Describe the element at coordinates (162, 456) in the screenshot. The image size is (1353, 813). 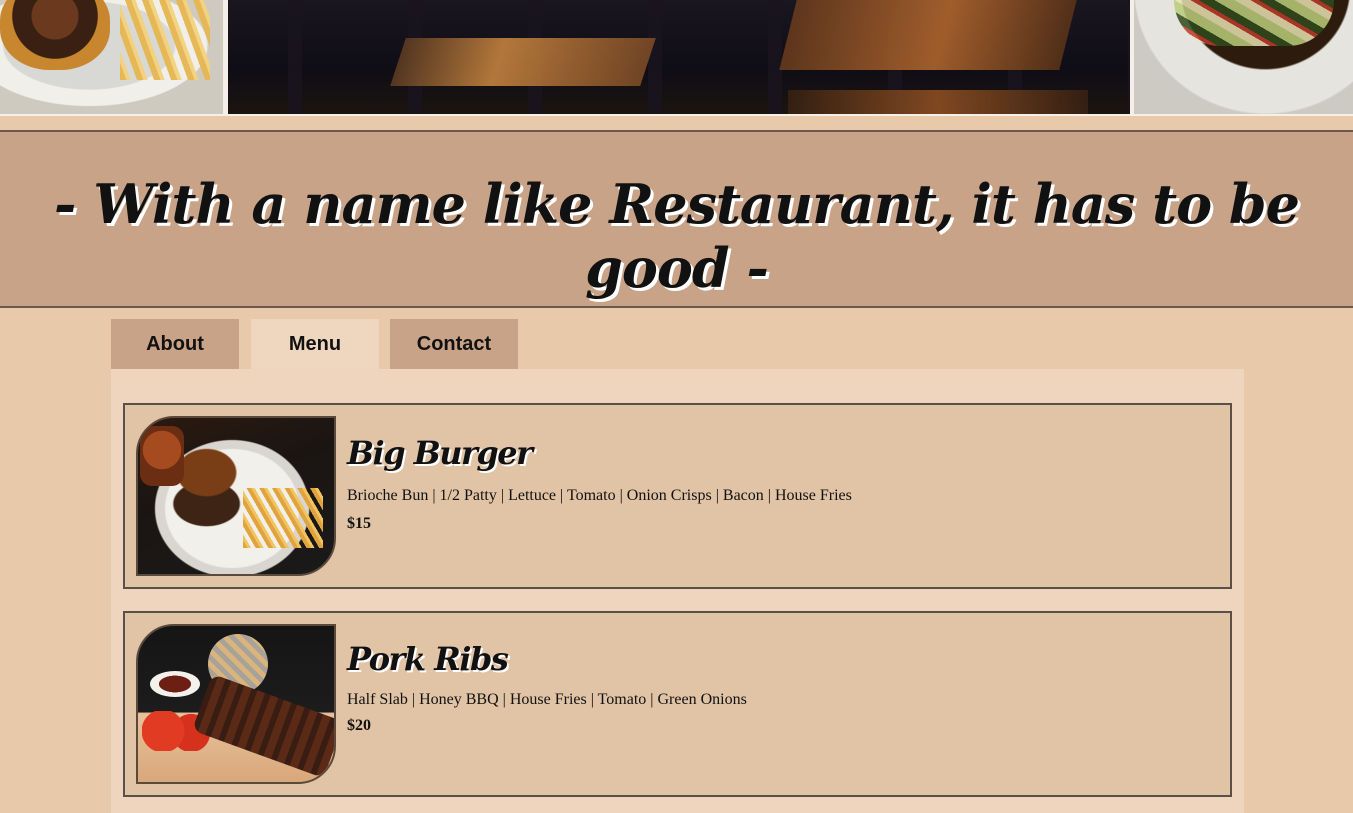
I see `onion-crisps-bowl` at that location.